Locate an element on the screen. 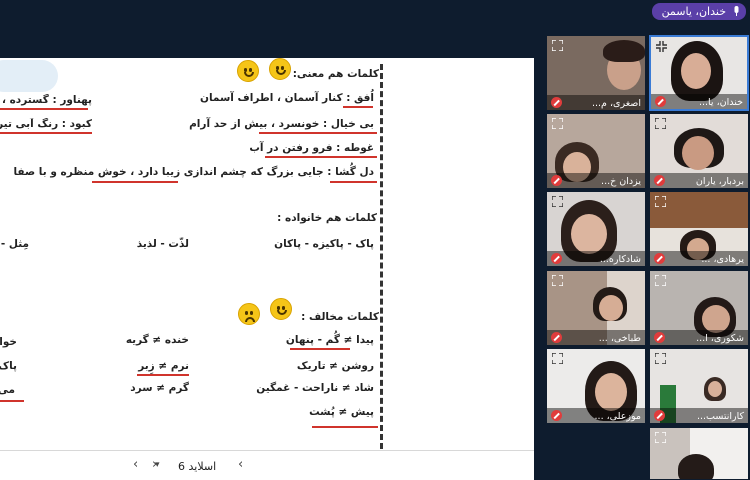 Image resolution: width=750 pixels, height=480 pixels. antonym-line: خوا is located at coordinates (8, 342).